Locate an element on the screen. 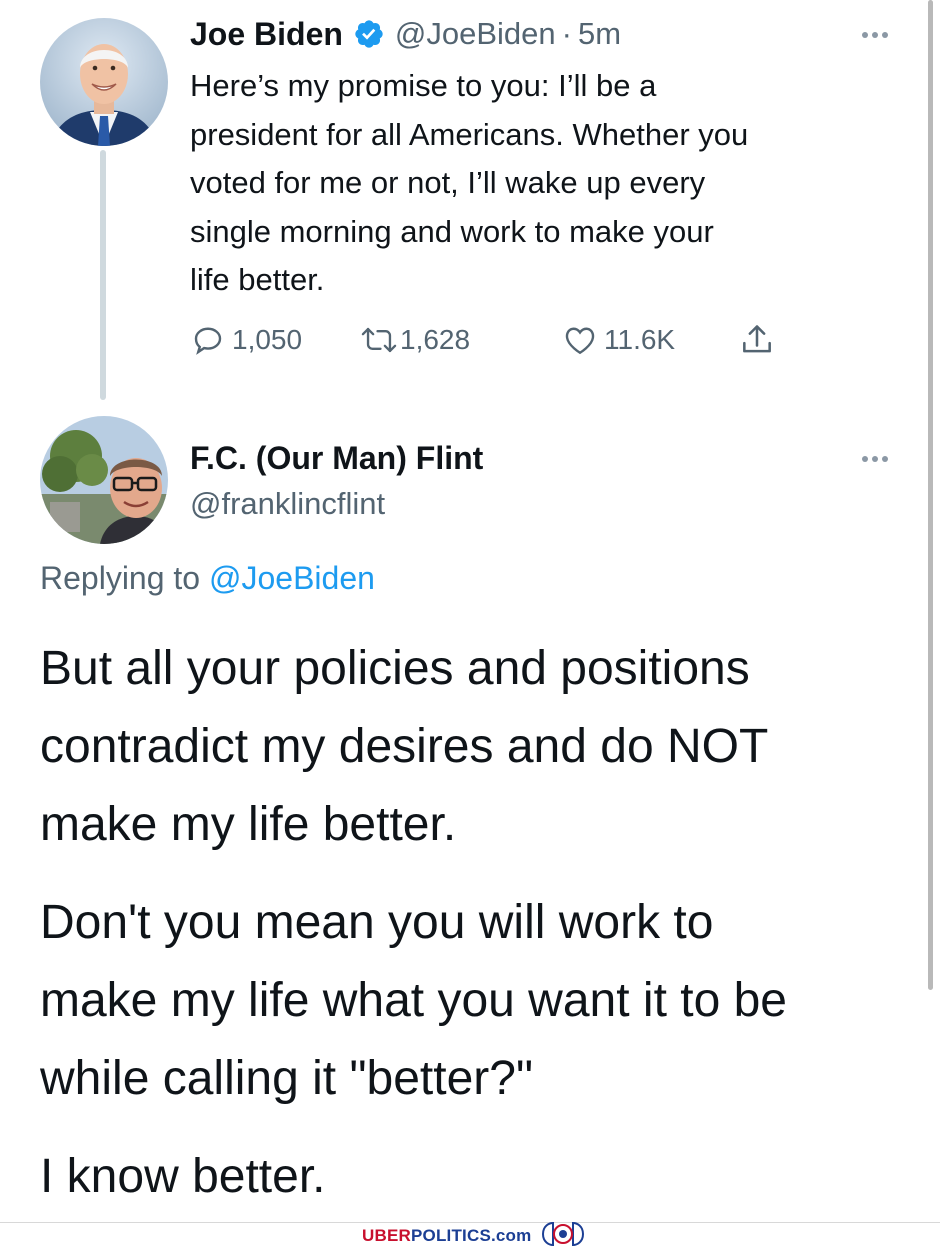 The image size is (940, 1251). like-count: 11.6K is located at coordinates (640, 339).